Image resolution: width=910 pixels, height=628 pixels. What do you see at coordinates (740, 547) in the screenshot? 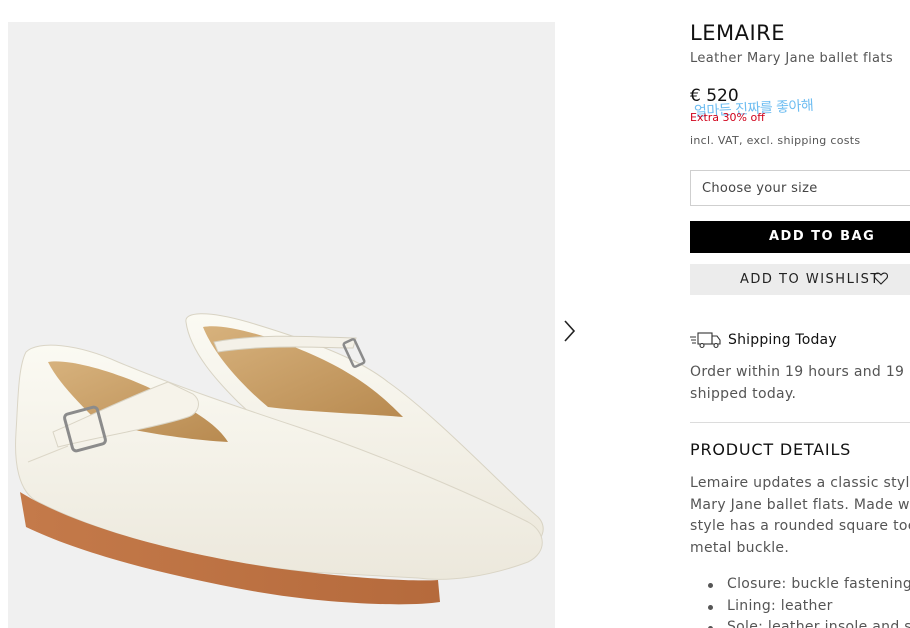
I see `details-line: metal buckle.` at bounding box center [740, 547].